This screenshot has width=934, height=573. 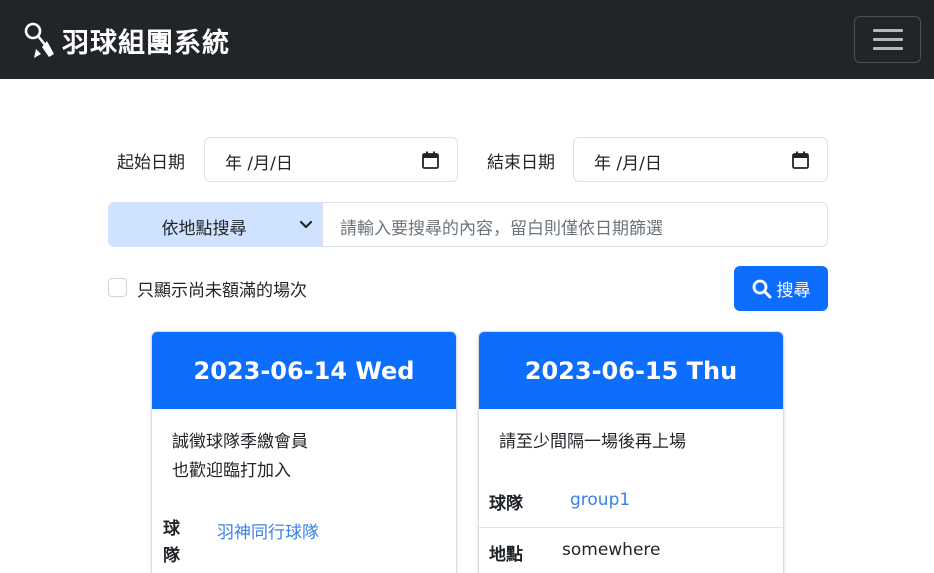 I want to click on app-title: 羽球組團系統, so click(x=146, y=43).